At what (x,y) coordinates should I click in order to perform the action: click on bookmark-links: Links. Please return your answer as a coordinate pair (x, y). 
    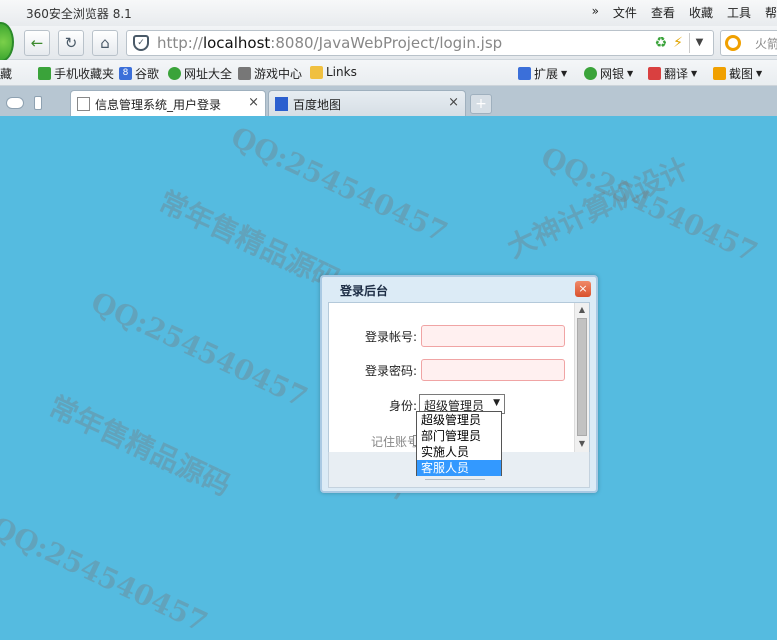
    Looking at the image, I should click on (333, 72).